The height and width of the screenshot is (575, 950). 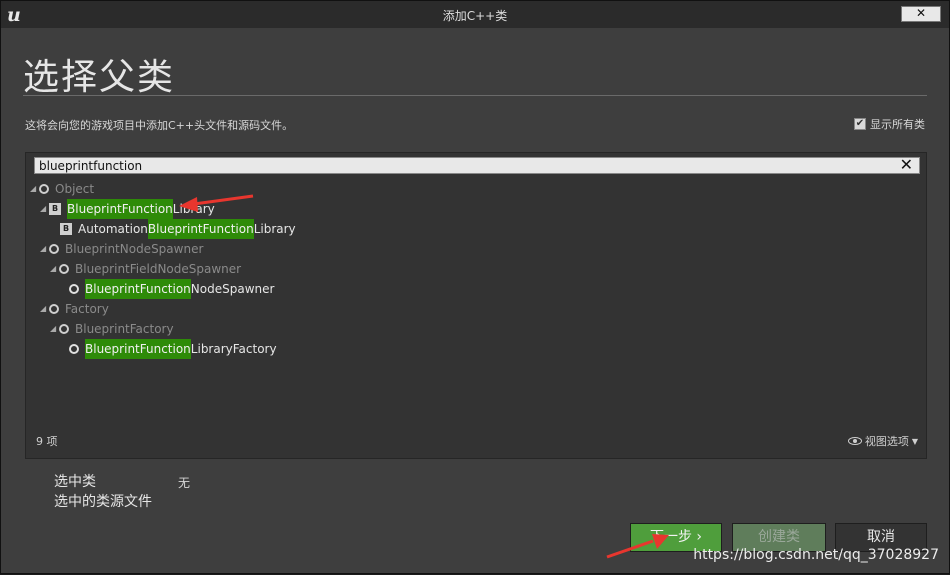 What do you see at coordinates (475, 95) in the screenshot?
I see `divider` at bounding box center [475, 95].